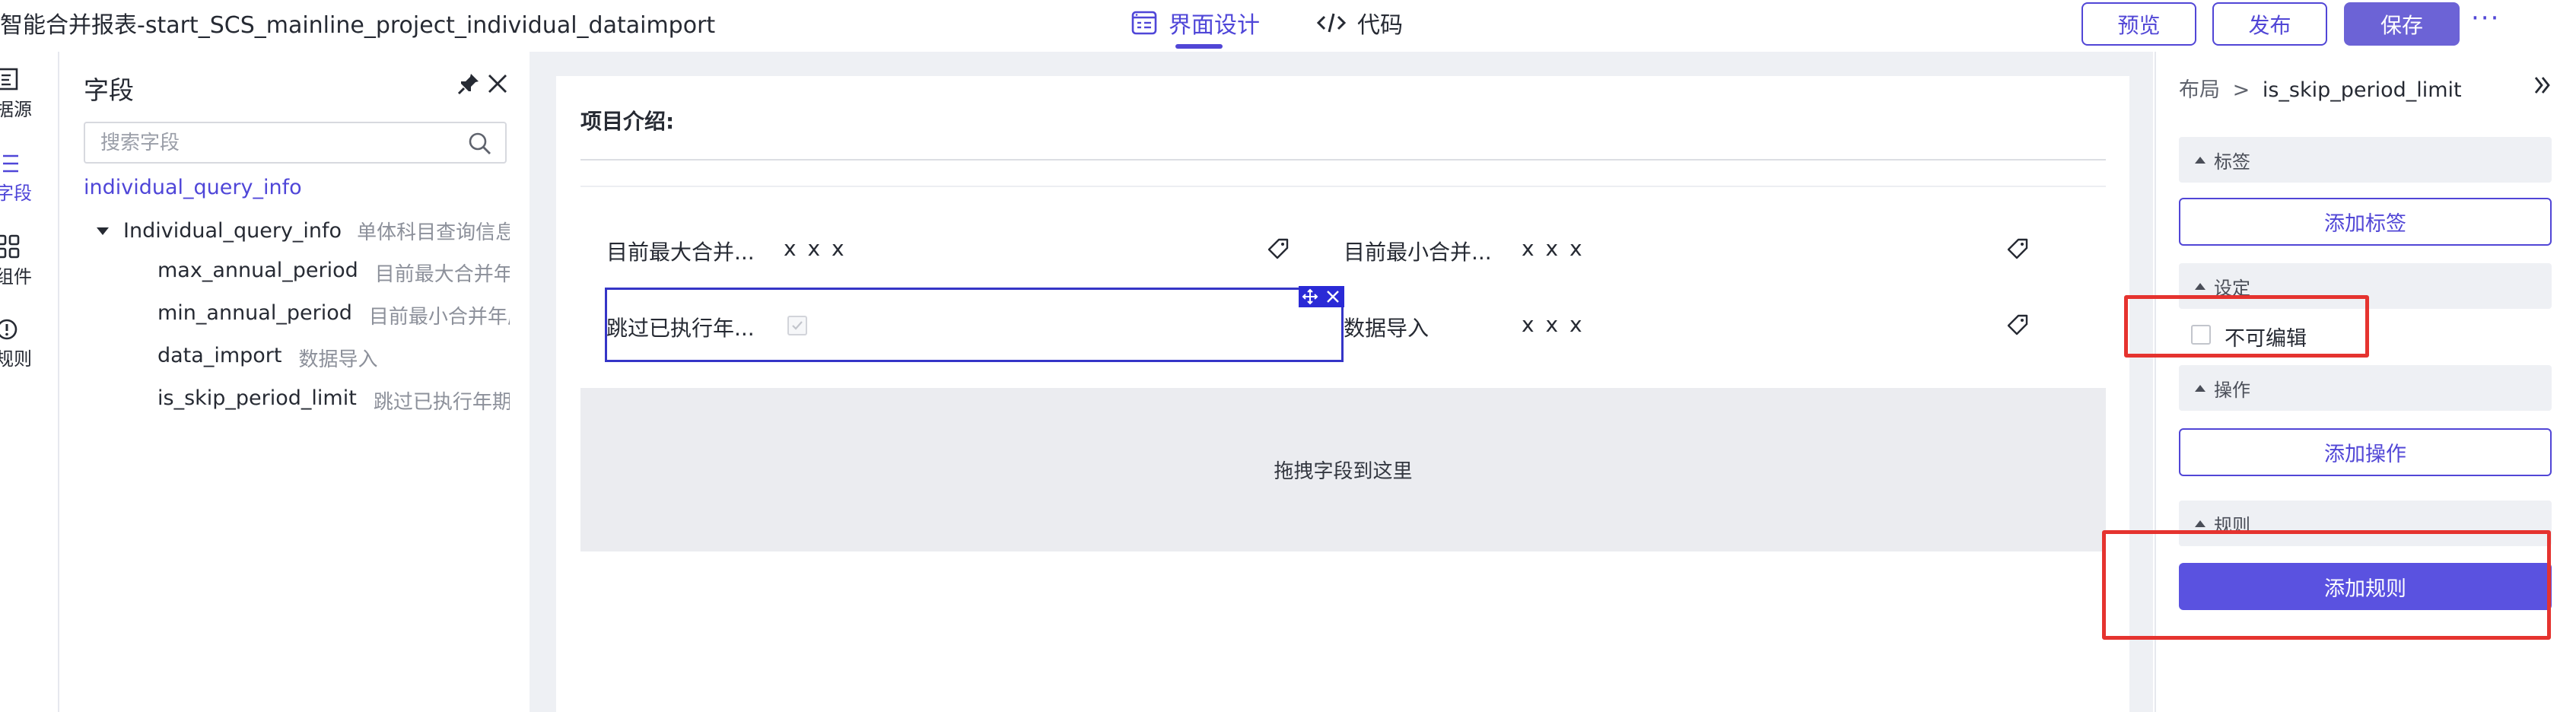 Image resolution: width=2576 pixels, height=712 pixels. What do you see at coordinates (1386, 327) in the screenshot?
I see `field-label: 数据导入` at bounding box center [1386, 327].